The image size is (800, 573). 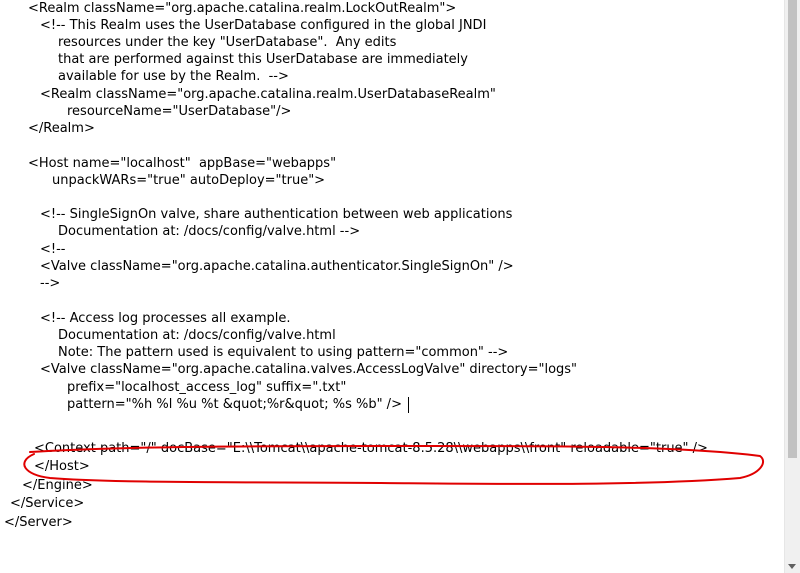 I want to click on code-line: <!--, so click(x=53, y=249).